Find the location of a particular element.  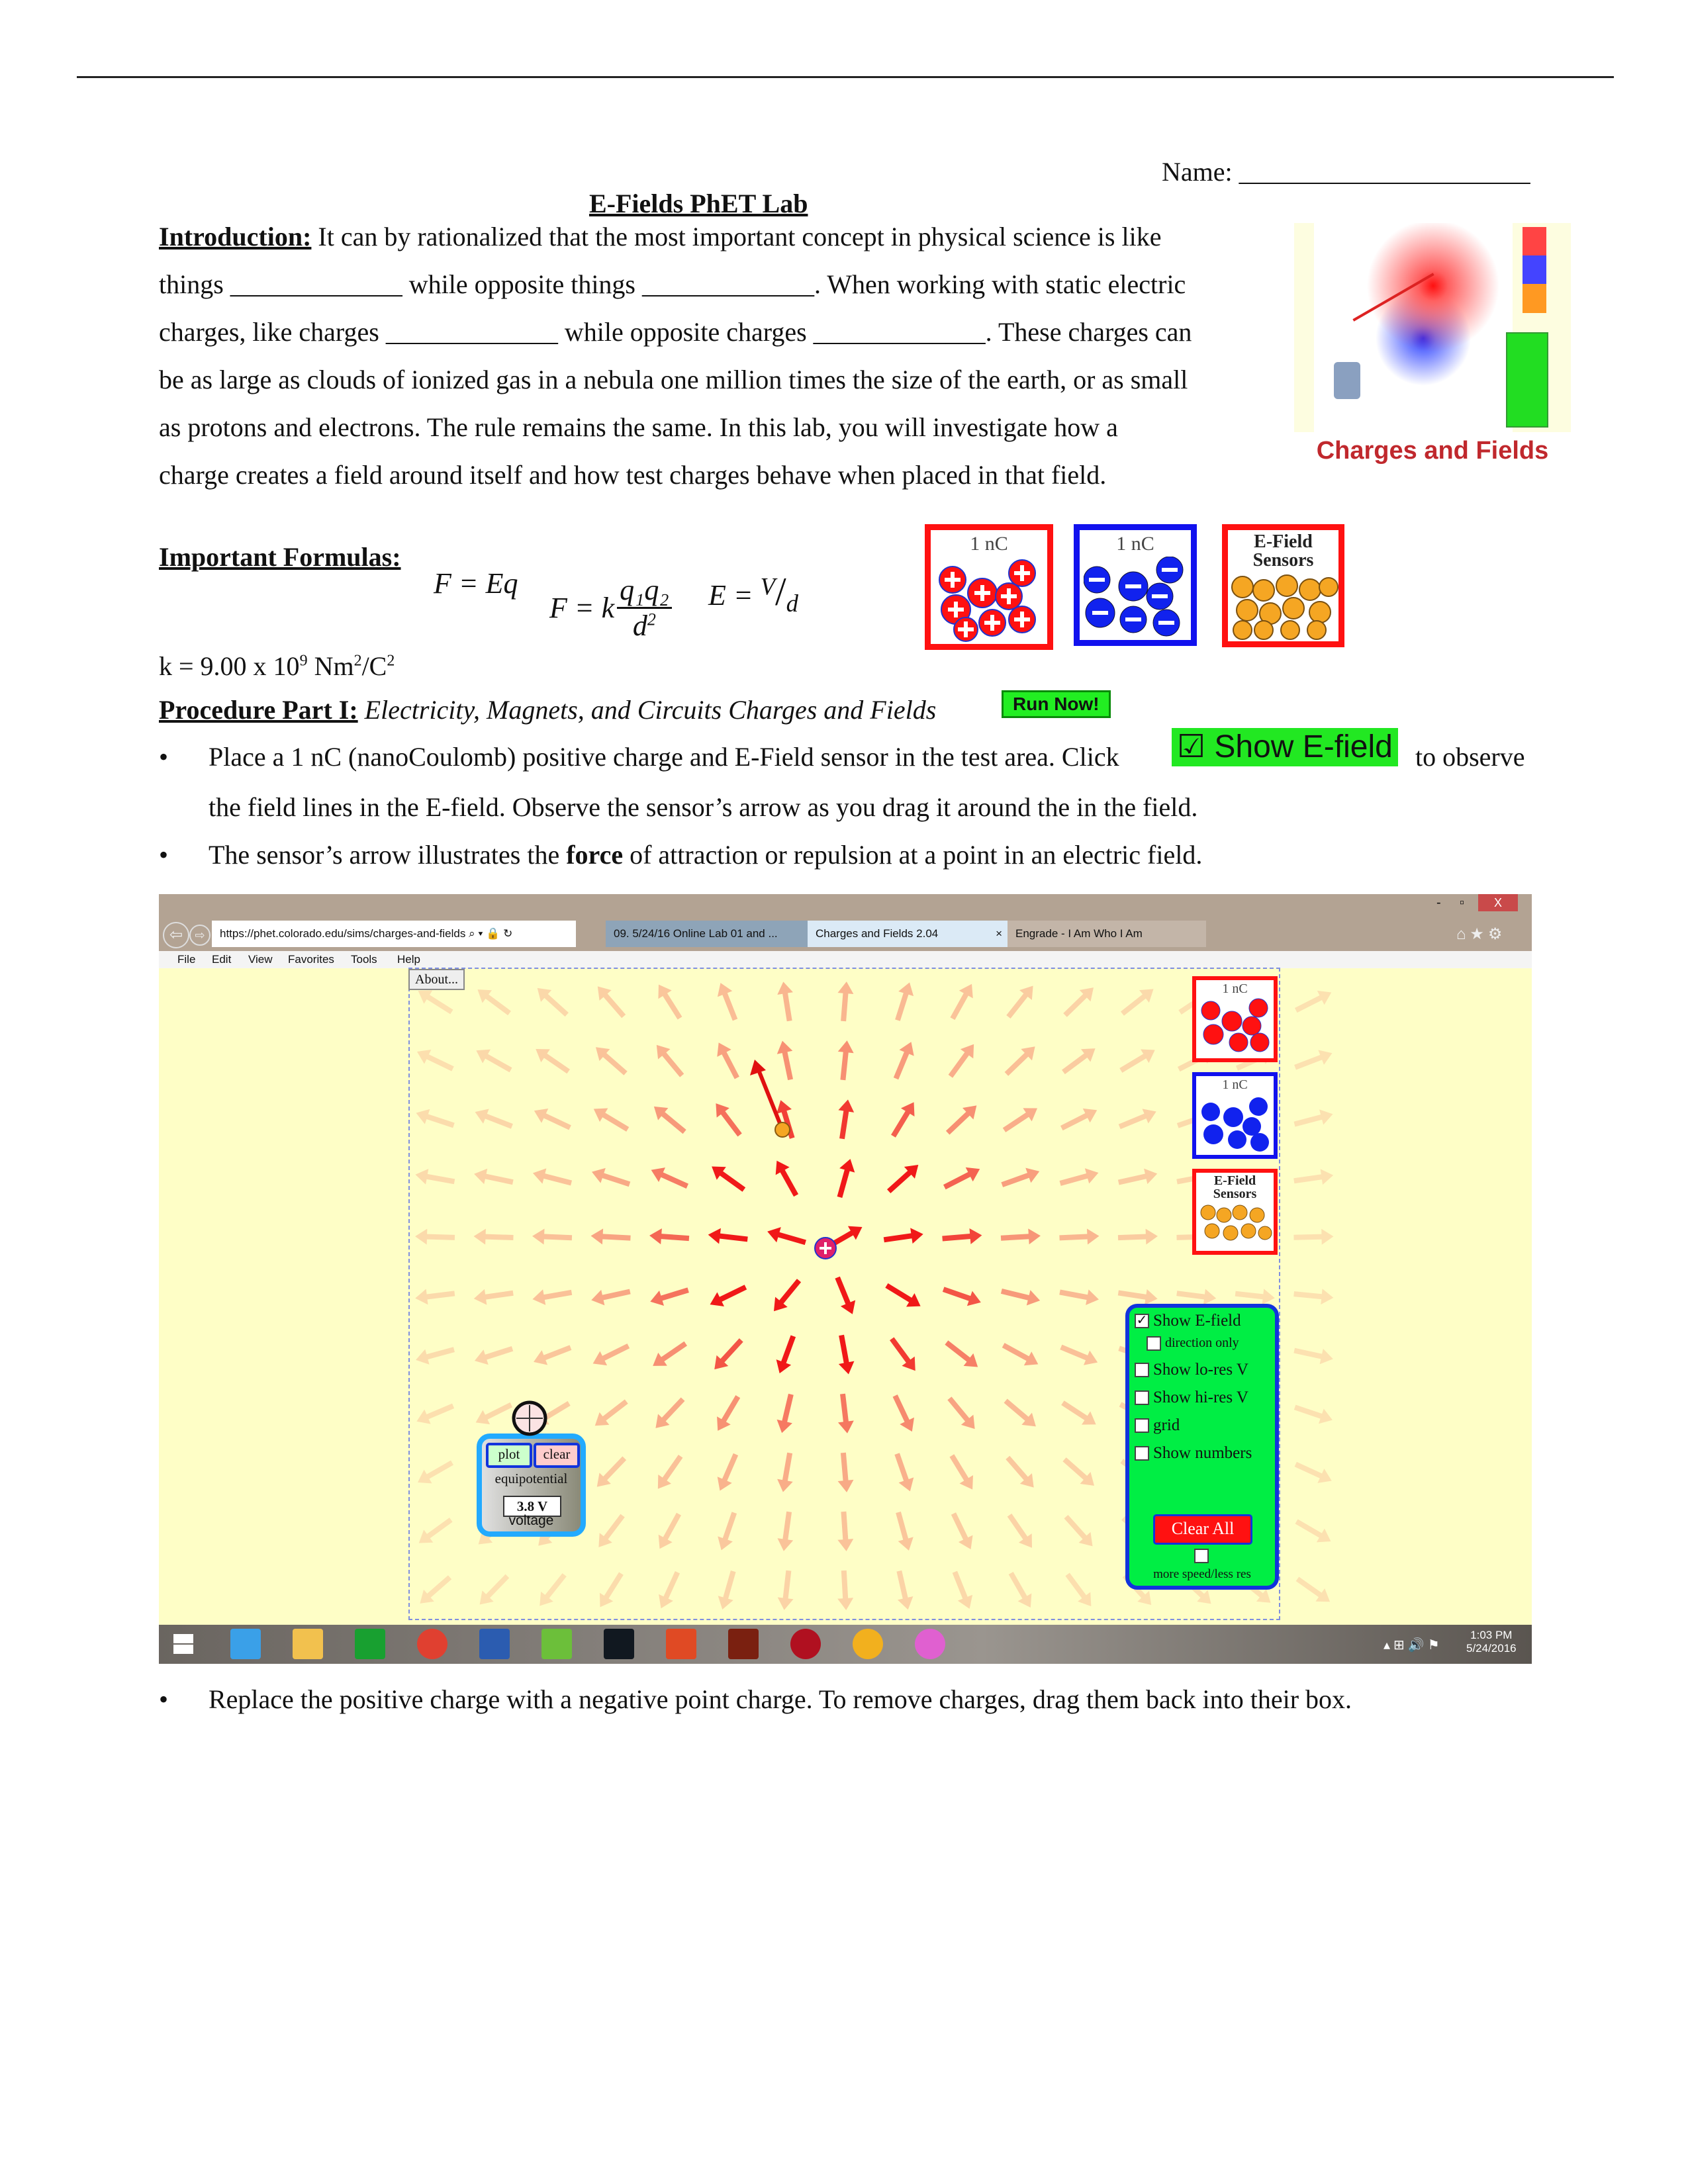

att-icon is located at coordinates (619, 1644).